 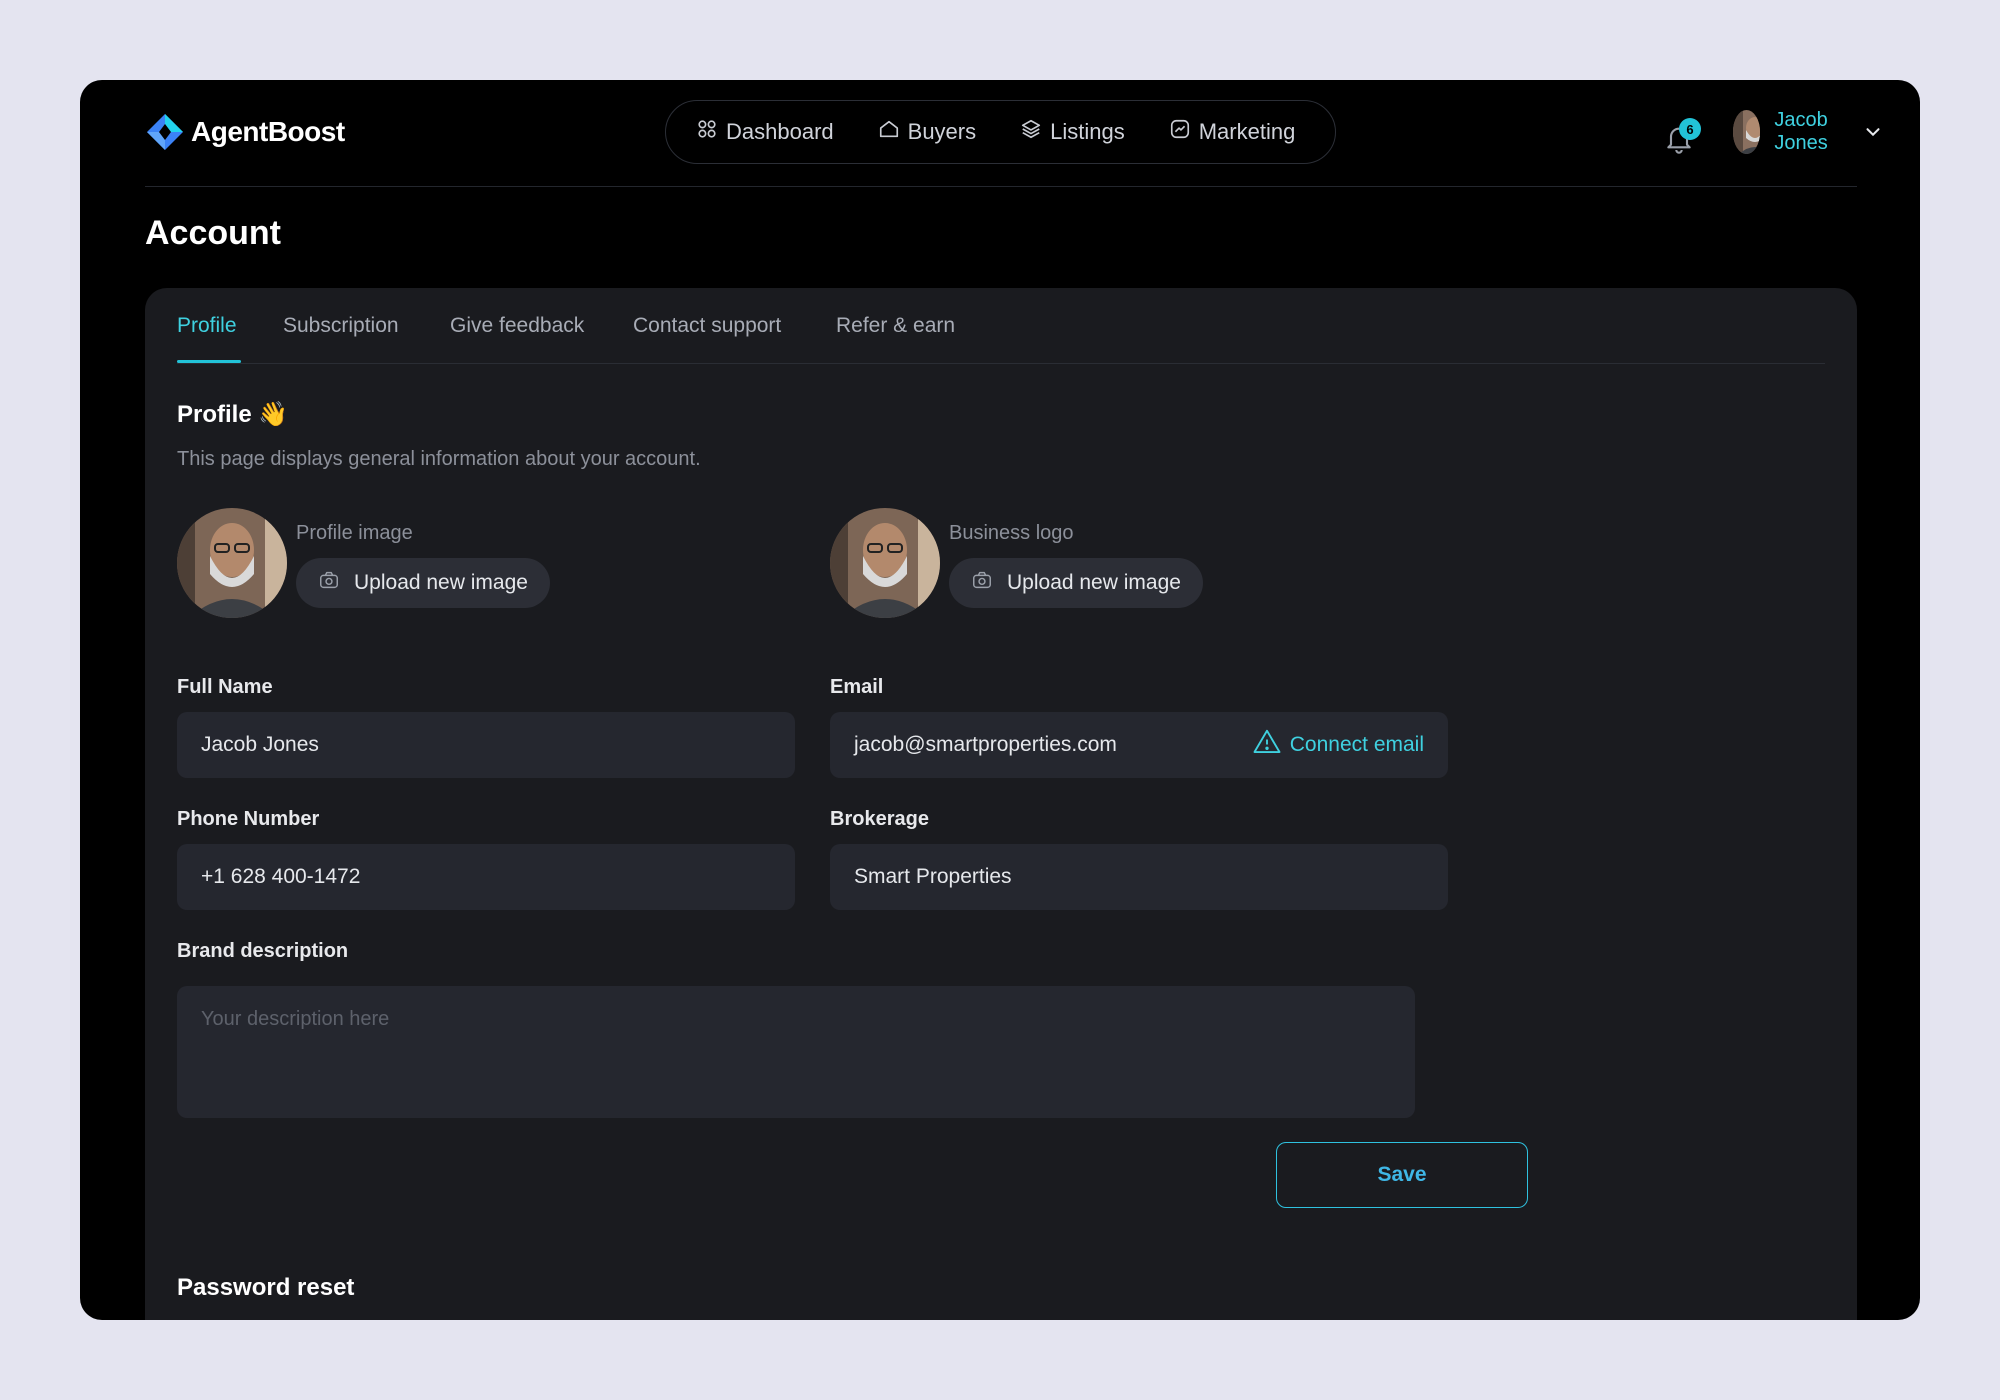 I want to click on brokerage-label: Brokerage, so click(x=879, y=819).